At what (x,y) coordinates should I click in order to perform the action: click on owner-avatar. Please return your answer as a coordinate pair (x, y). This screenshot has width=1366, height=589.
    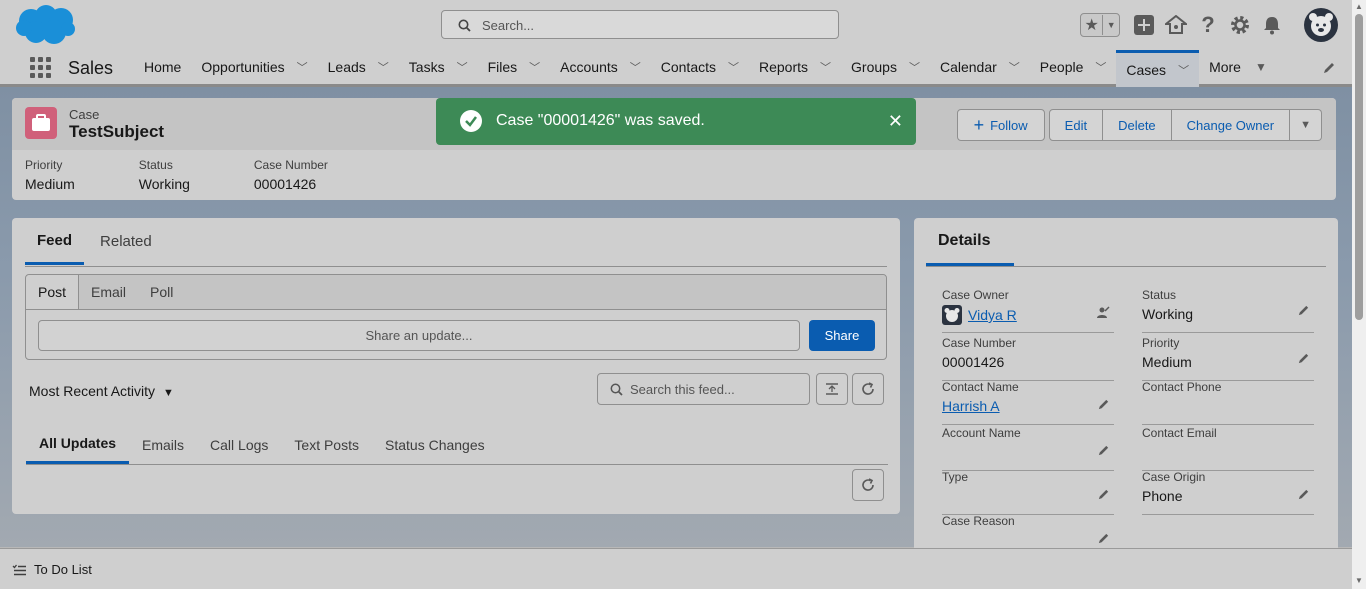
    Looking at the image, I should click on (952, 315).